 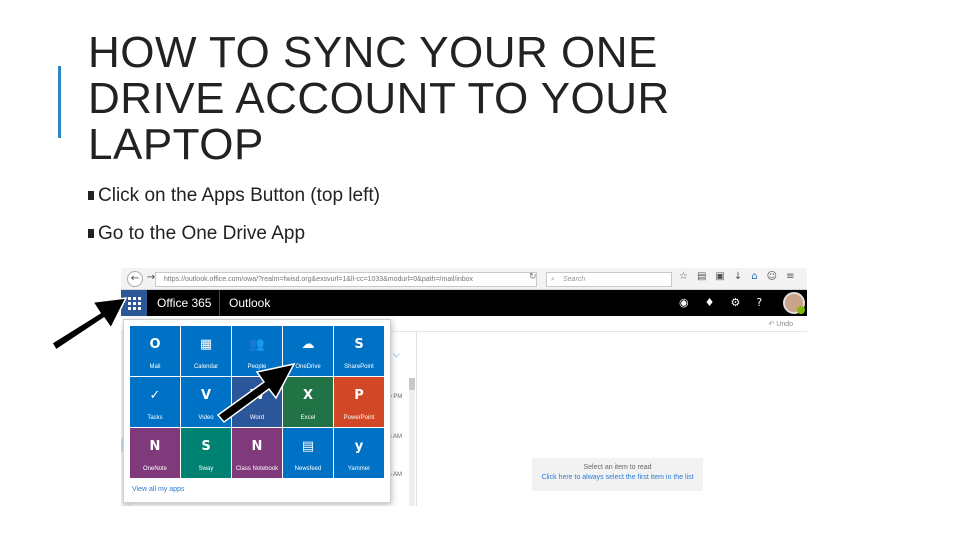 What do you see at coordinates (89, 324) in the screenshot?
I see `arrow-to-apps-button` at bounding box center [89, 324].